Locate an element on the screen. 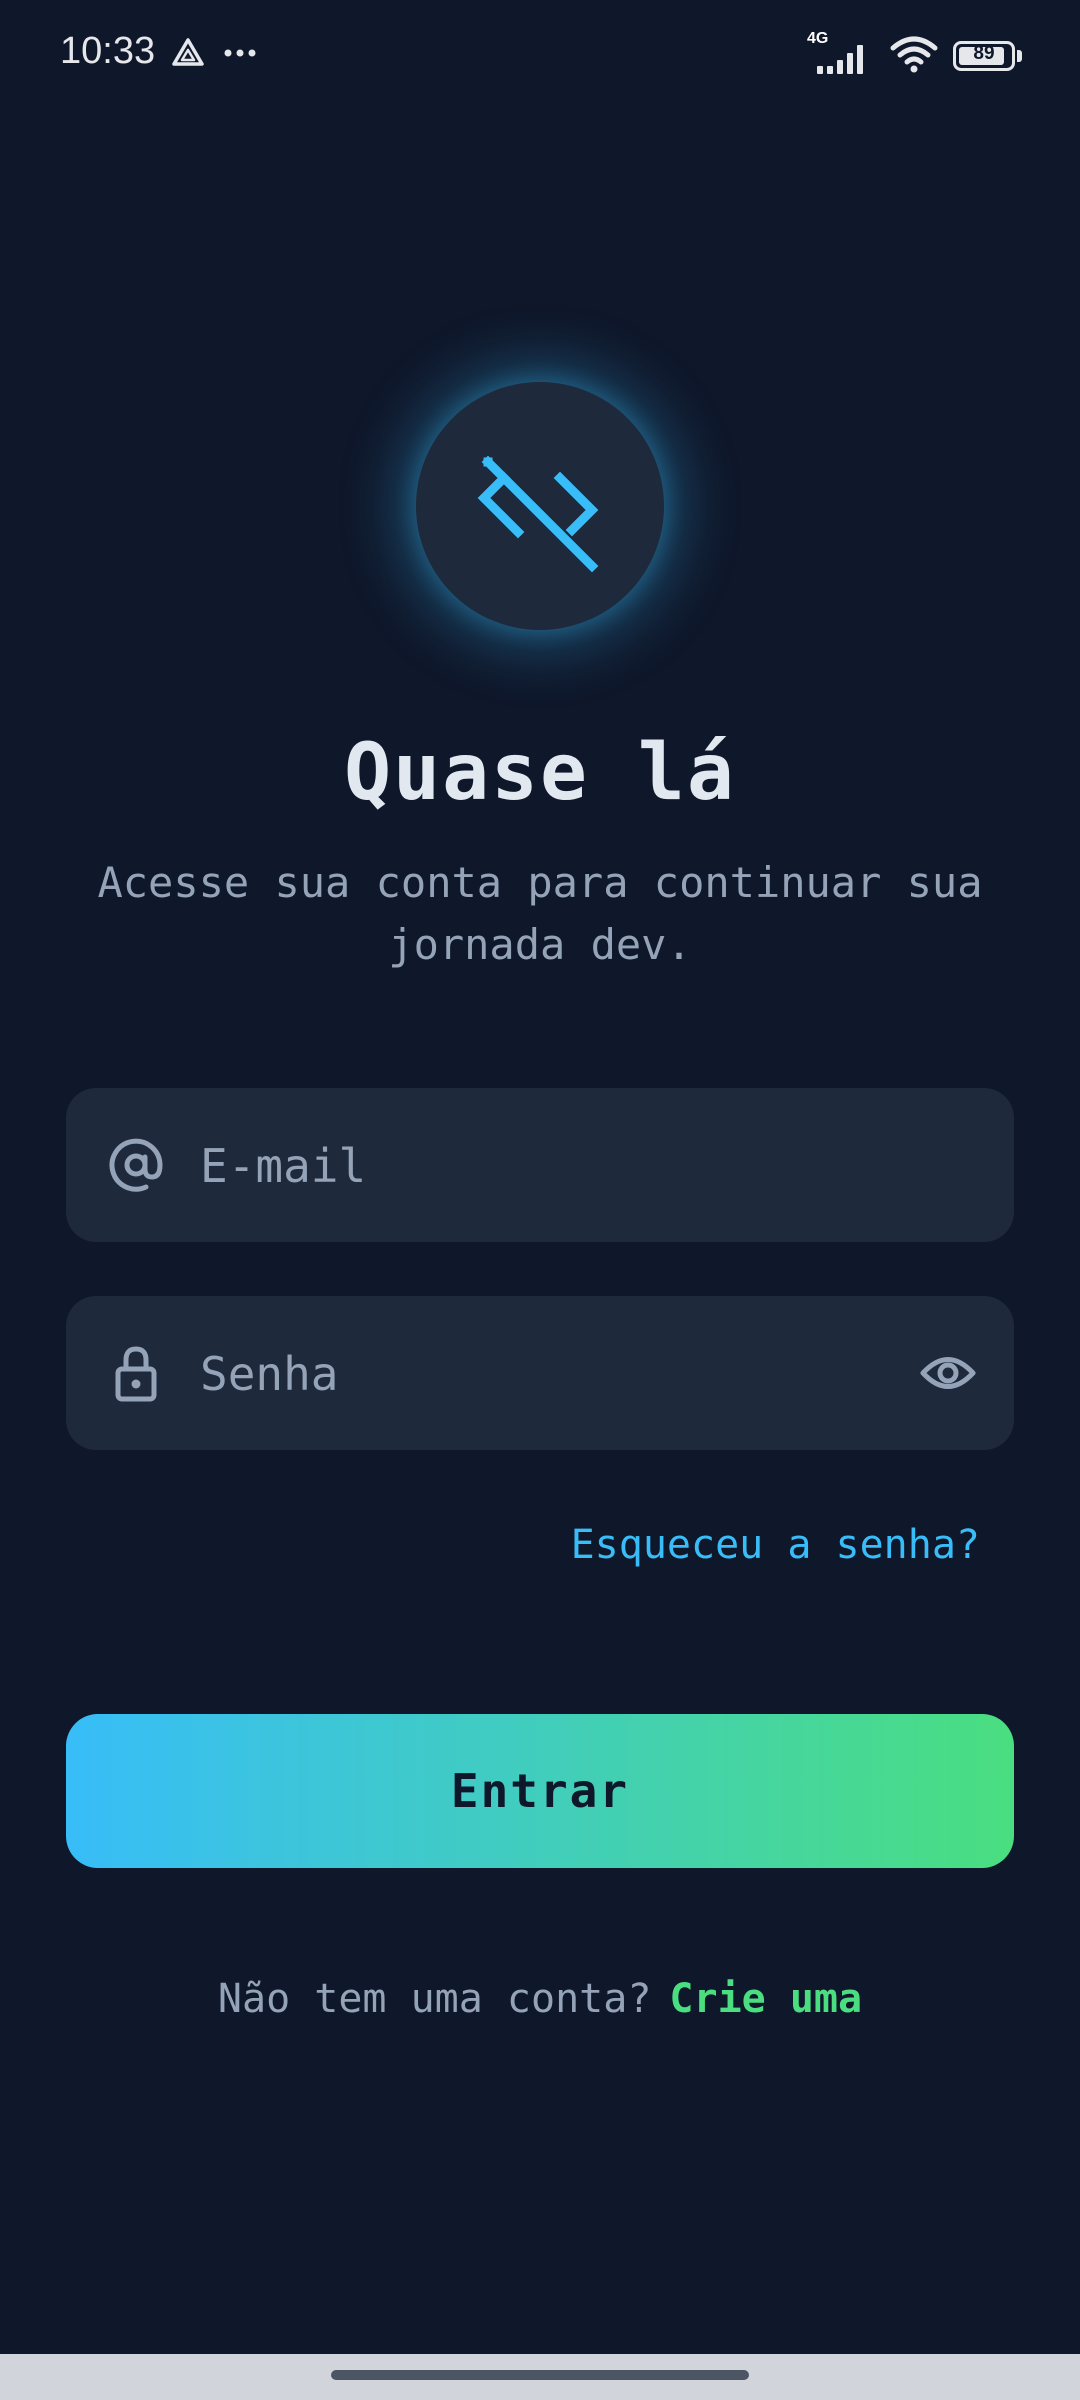 This screenshot has height=2400, width=1080. battery-icon: 89 is located at coordinates (984, 56).